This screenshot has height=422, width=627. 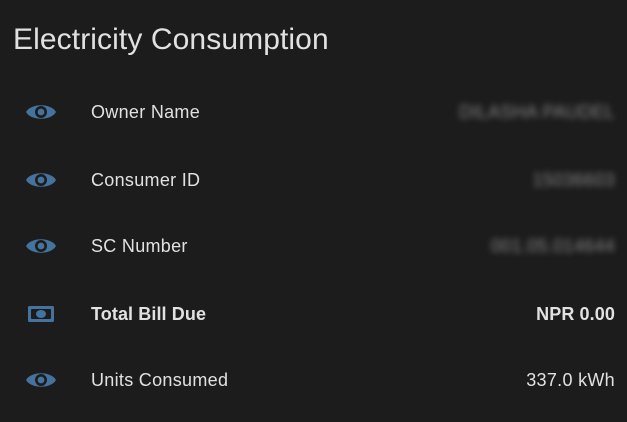 What do you see at coordinates (146, 111) in the screenshot?
I see `entity-label: Owner Name` at bounding box center [146, 111].